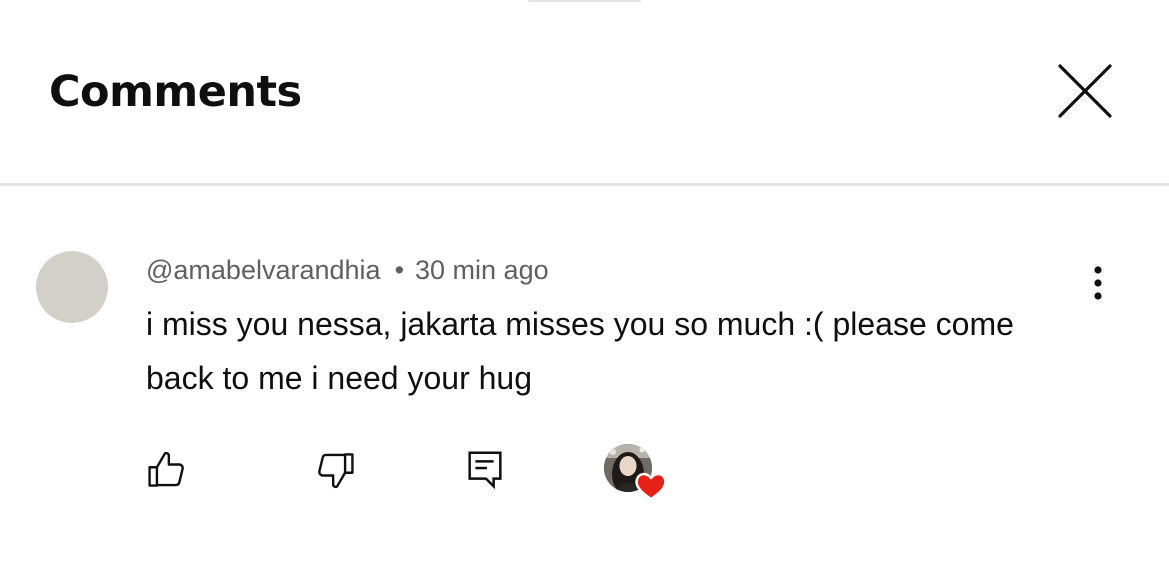 The width and height of the screenshot is (1169, 574). I want to click on thumbs-down-icon, so click(336, 471).